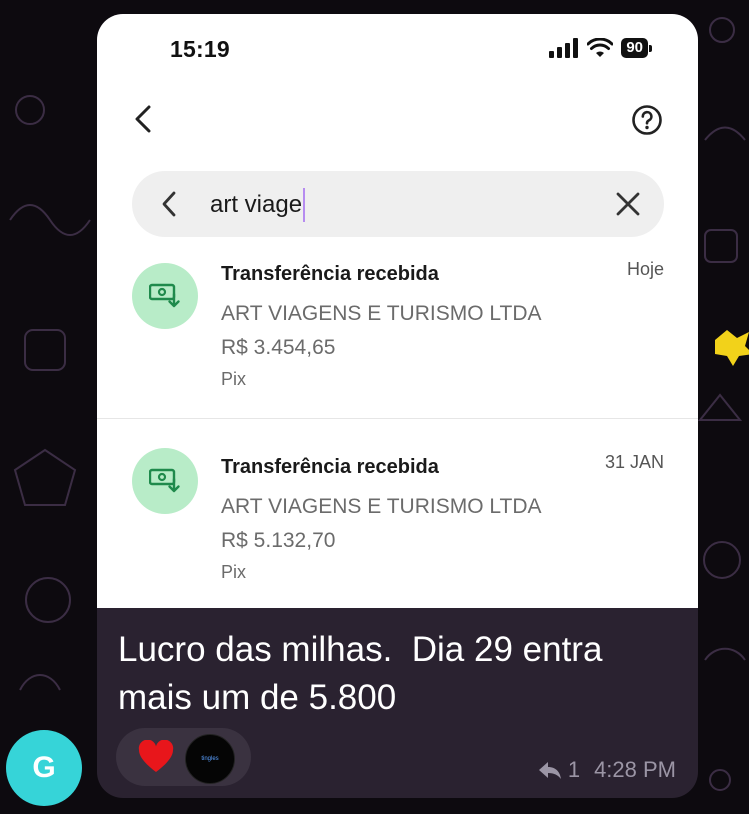 The image size is (749, 814). Describe the element at coordinates (650, 48) in the screenshot. I see `battery-tip` at that location.